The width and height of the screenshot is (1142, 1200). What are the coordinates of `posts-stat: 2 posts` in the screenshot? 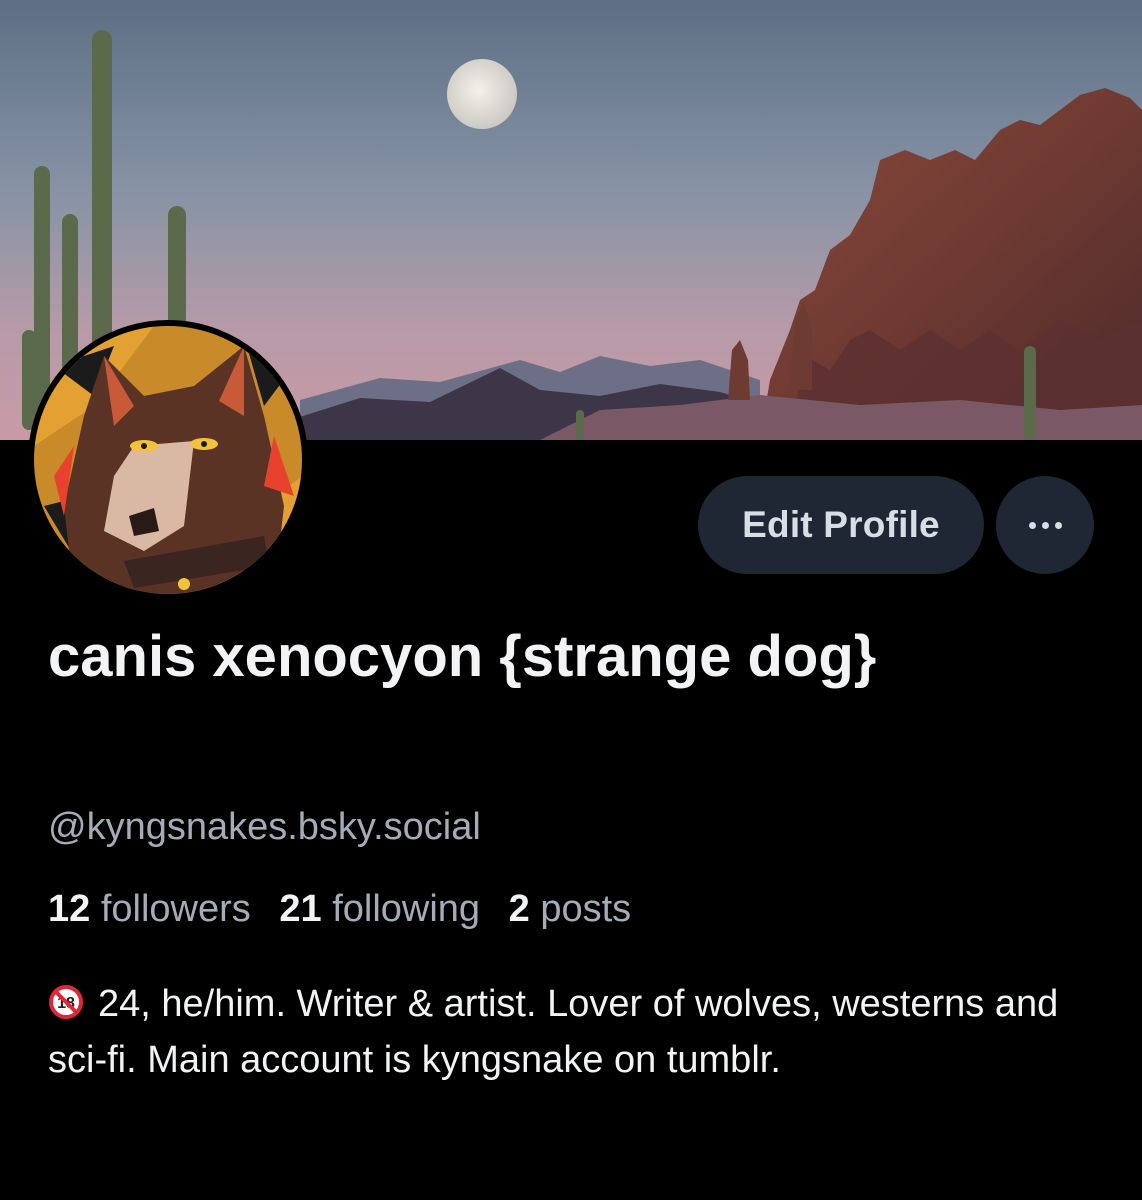 It's located at (570, 909).